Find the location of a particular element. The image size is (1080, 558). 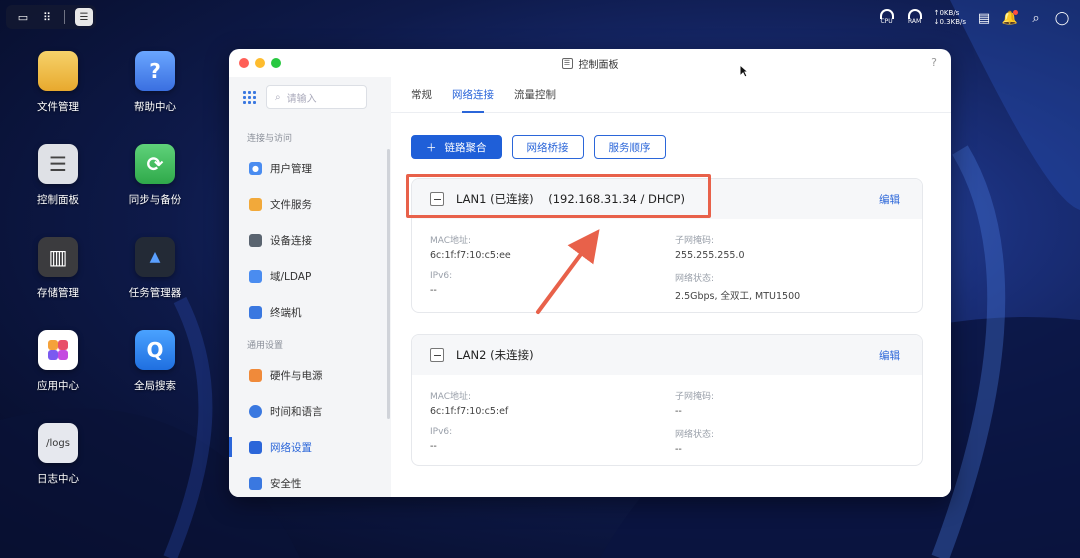

device-icon is located at coordinates (255, 240).